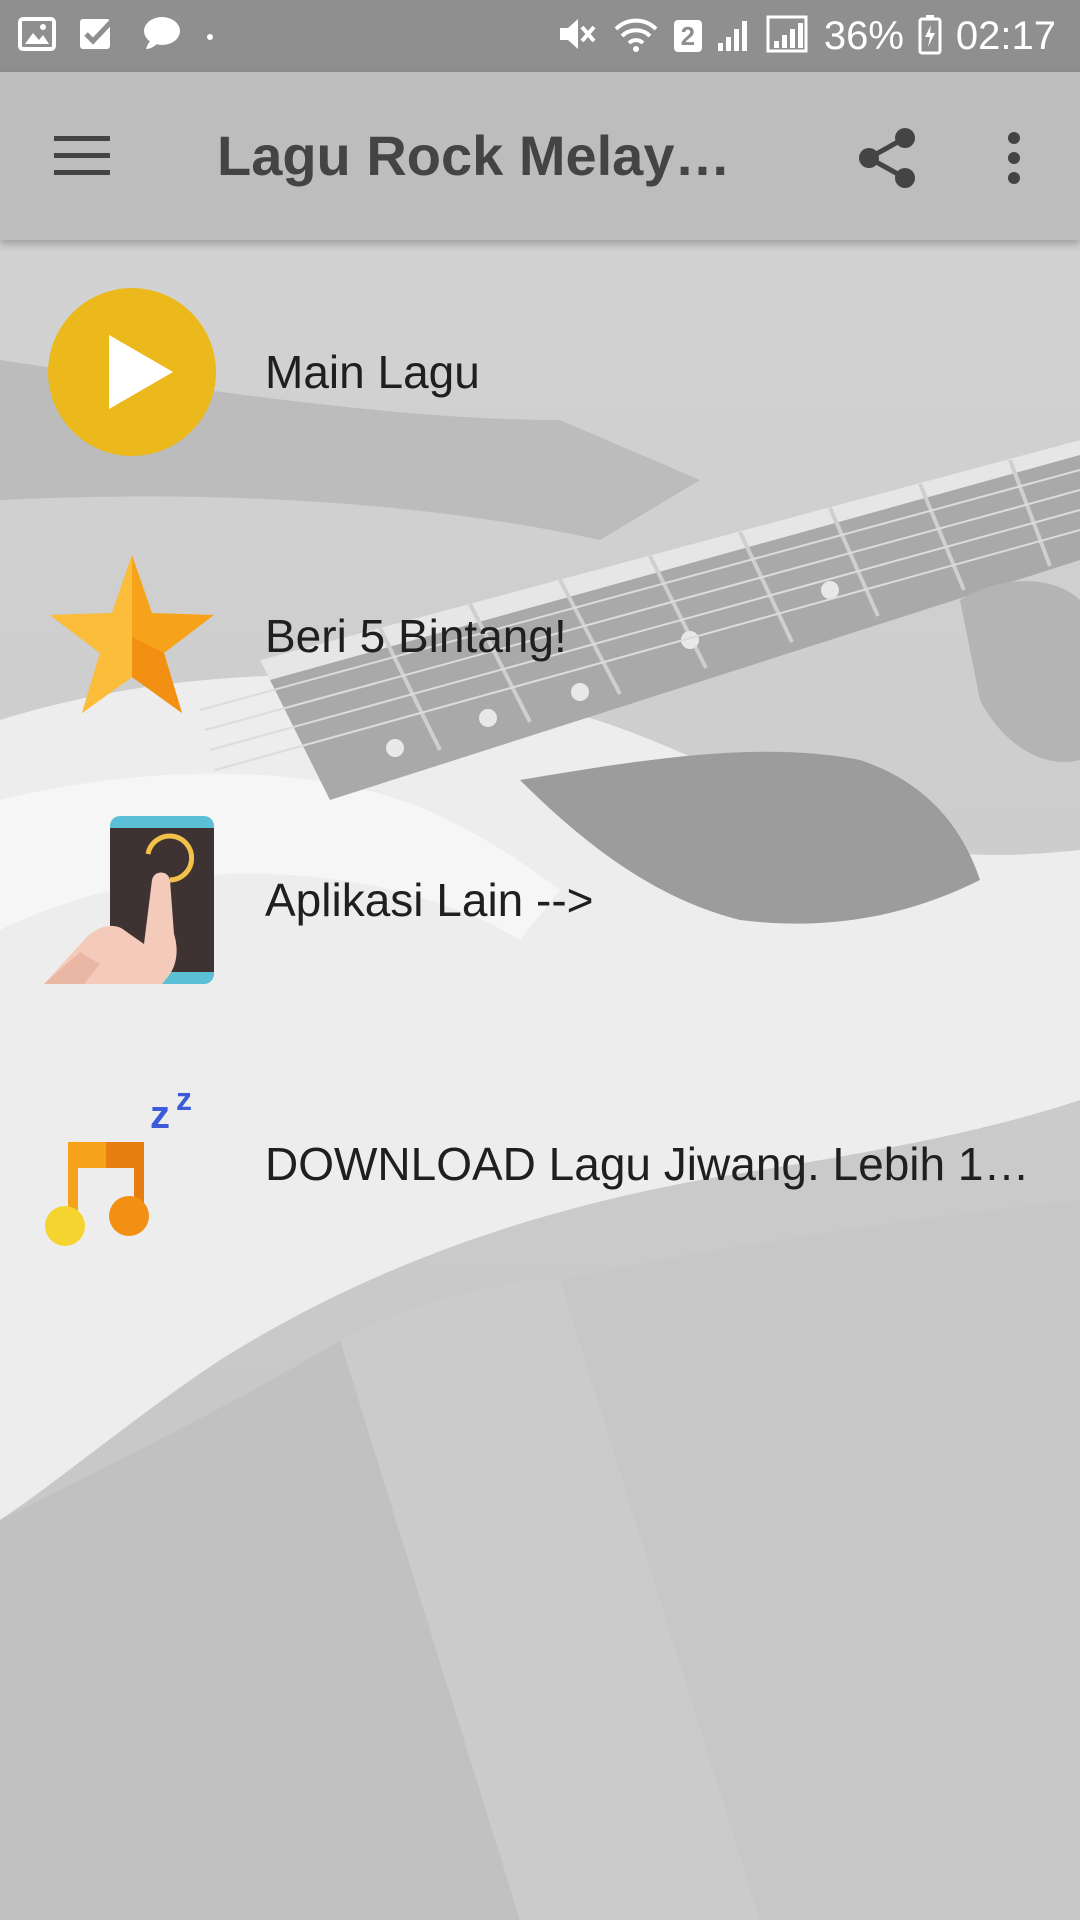 The image size is (1080, 1920). Describe the element at coordinates (930, 36) in the screenshot. I see `battery-icon` at that location.